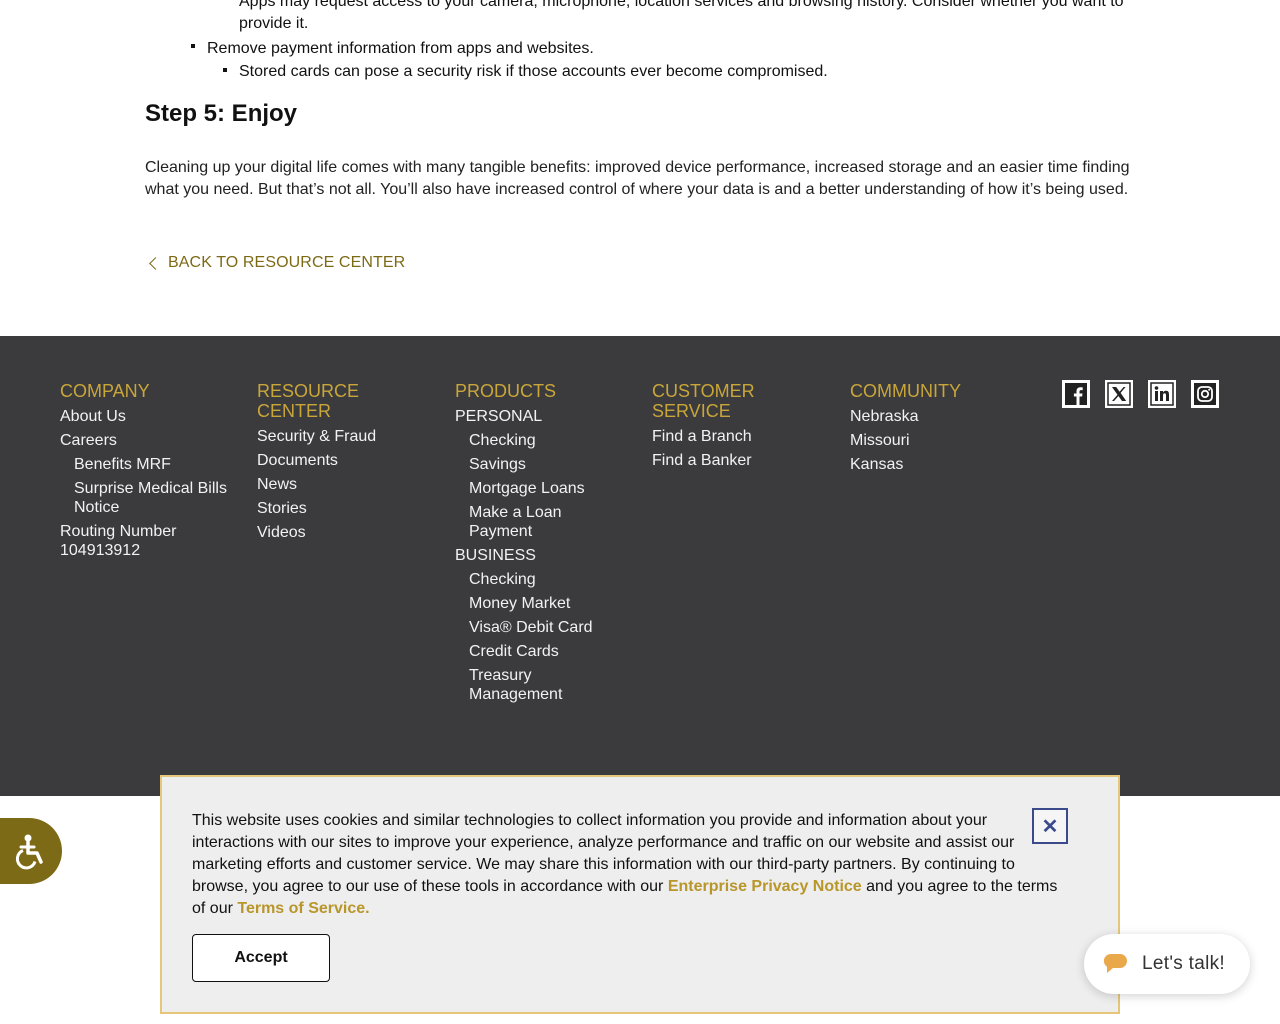  I want to click on footer-link-careers: Careers, so click(150, 440).